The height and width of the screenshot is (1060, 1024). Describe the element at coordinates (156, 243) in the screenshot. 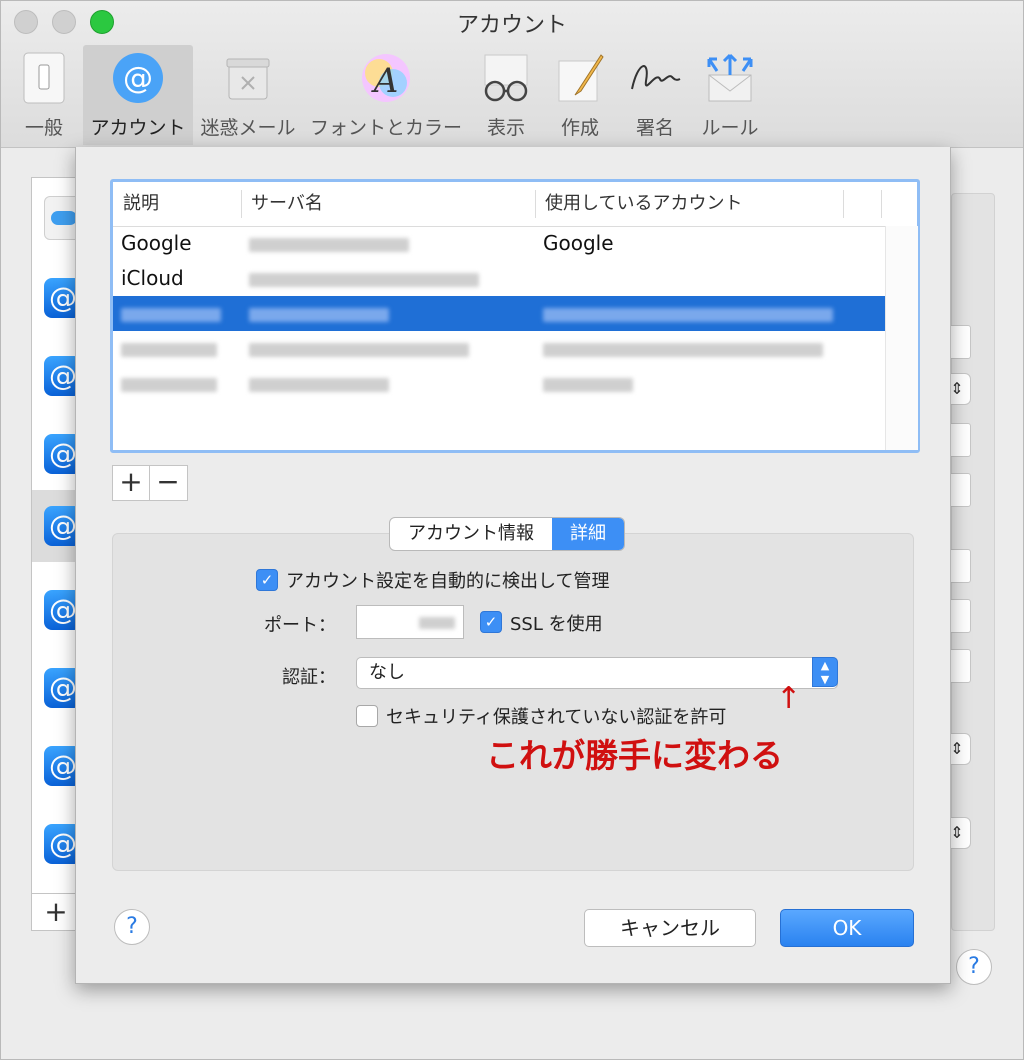

I see `cell-description: Google` at that location.